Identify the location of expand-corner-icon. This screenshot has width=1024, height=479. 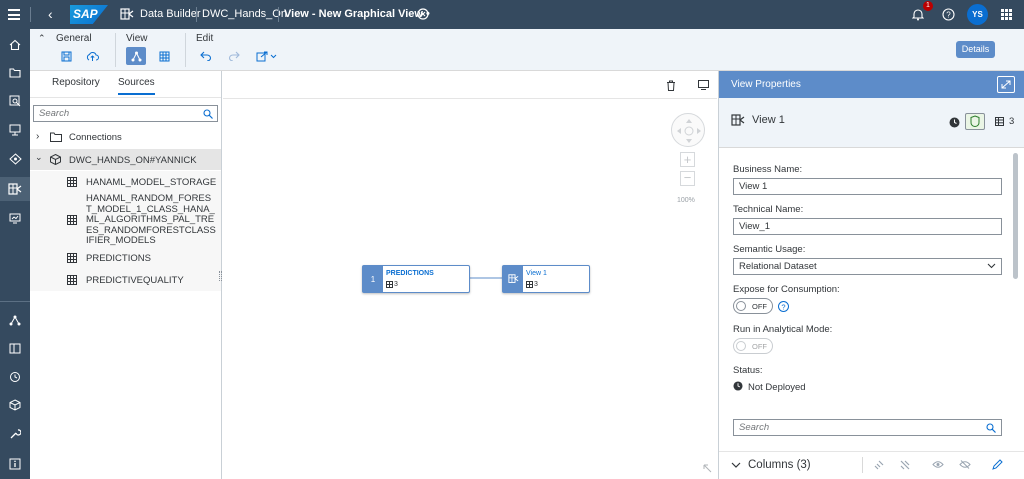
(707, 468).